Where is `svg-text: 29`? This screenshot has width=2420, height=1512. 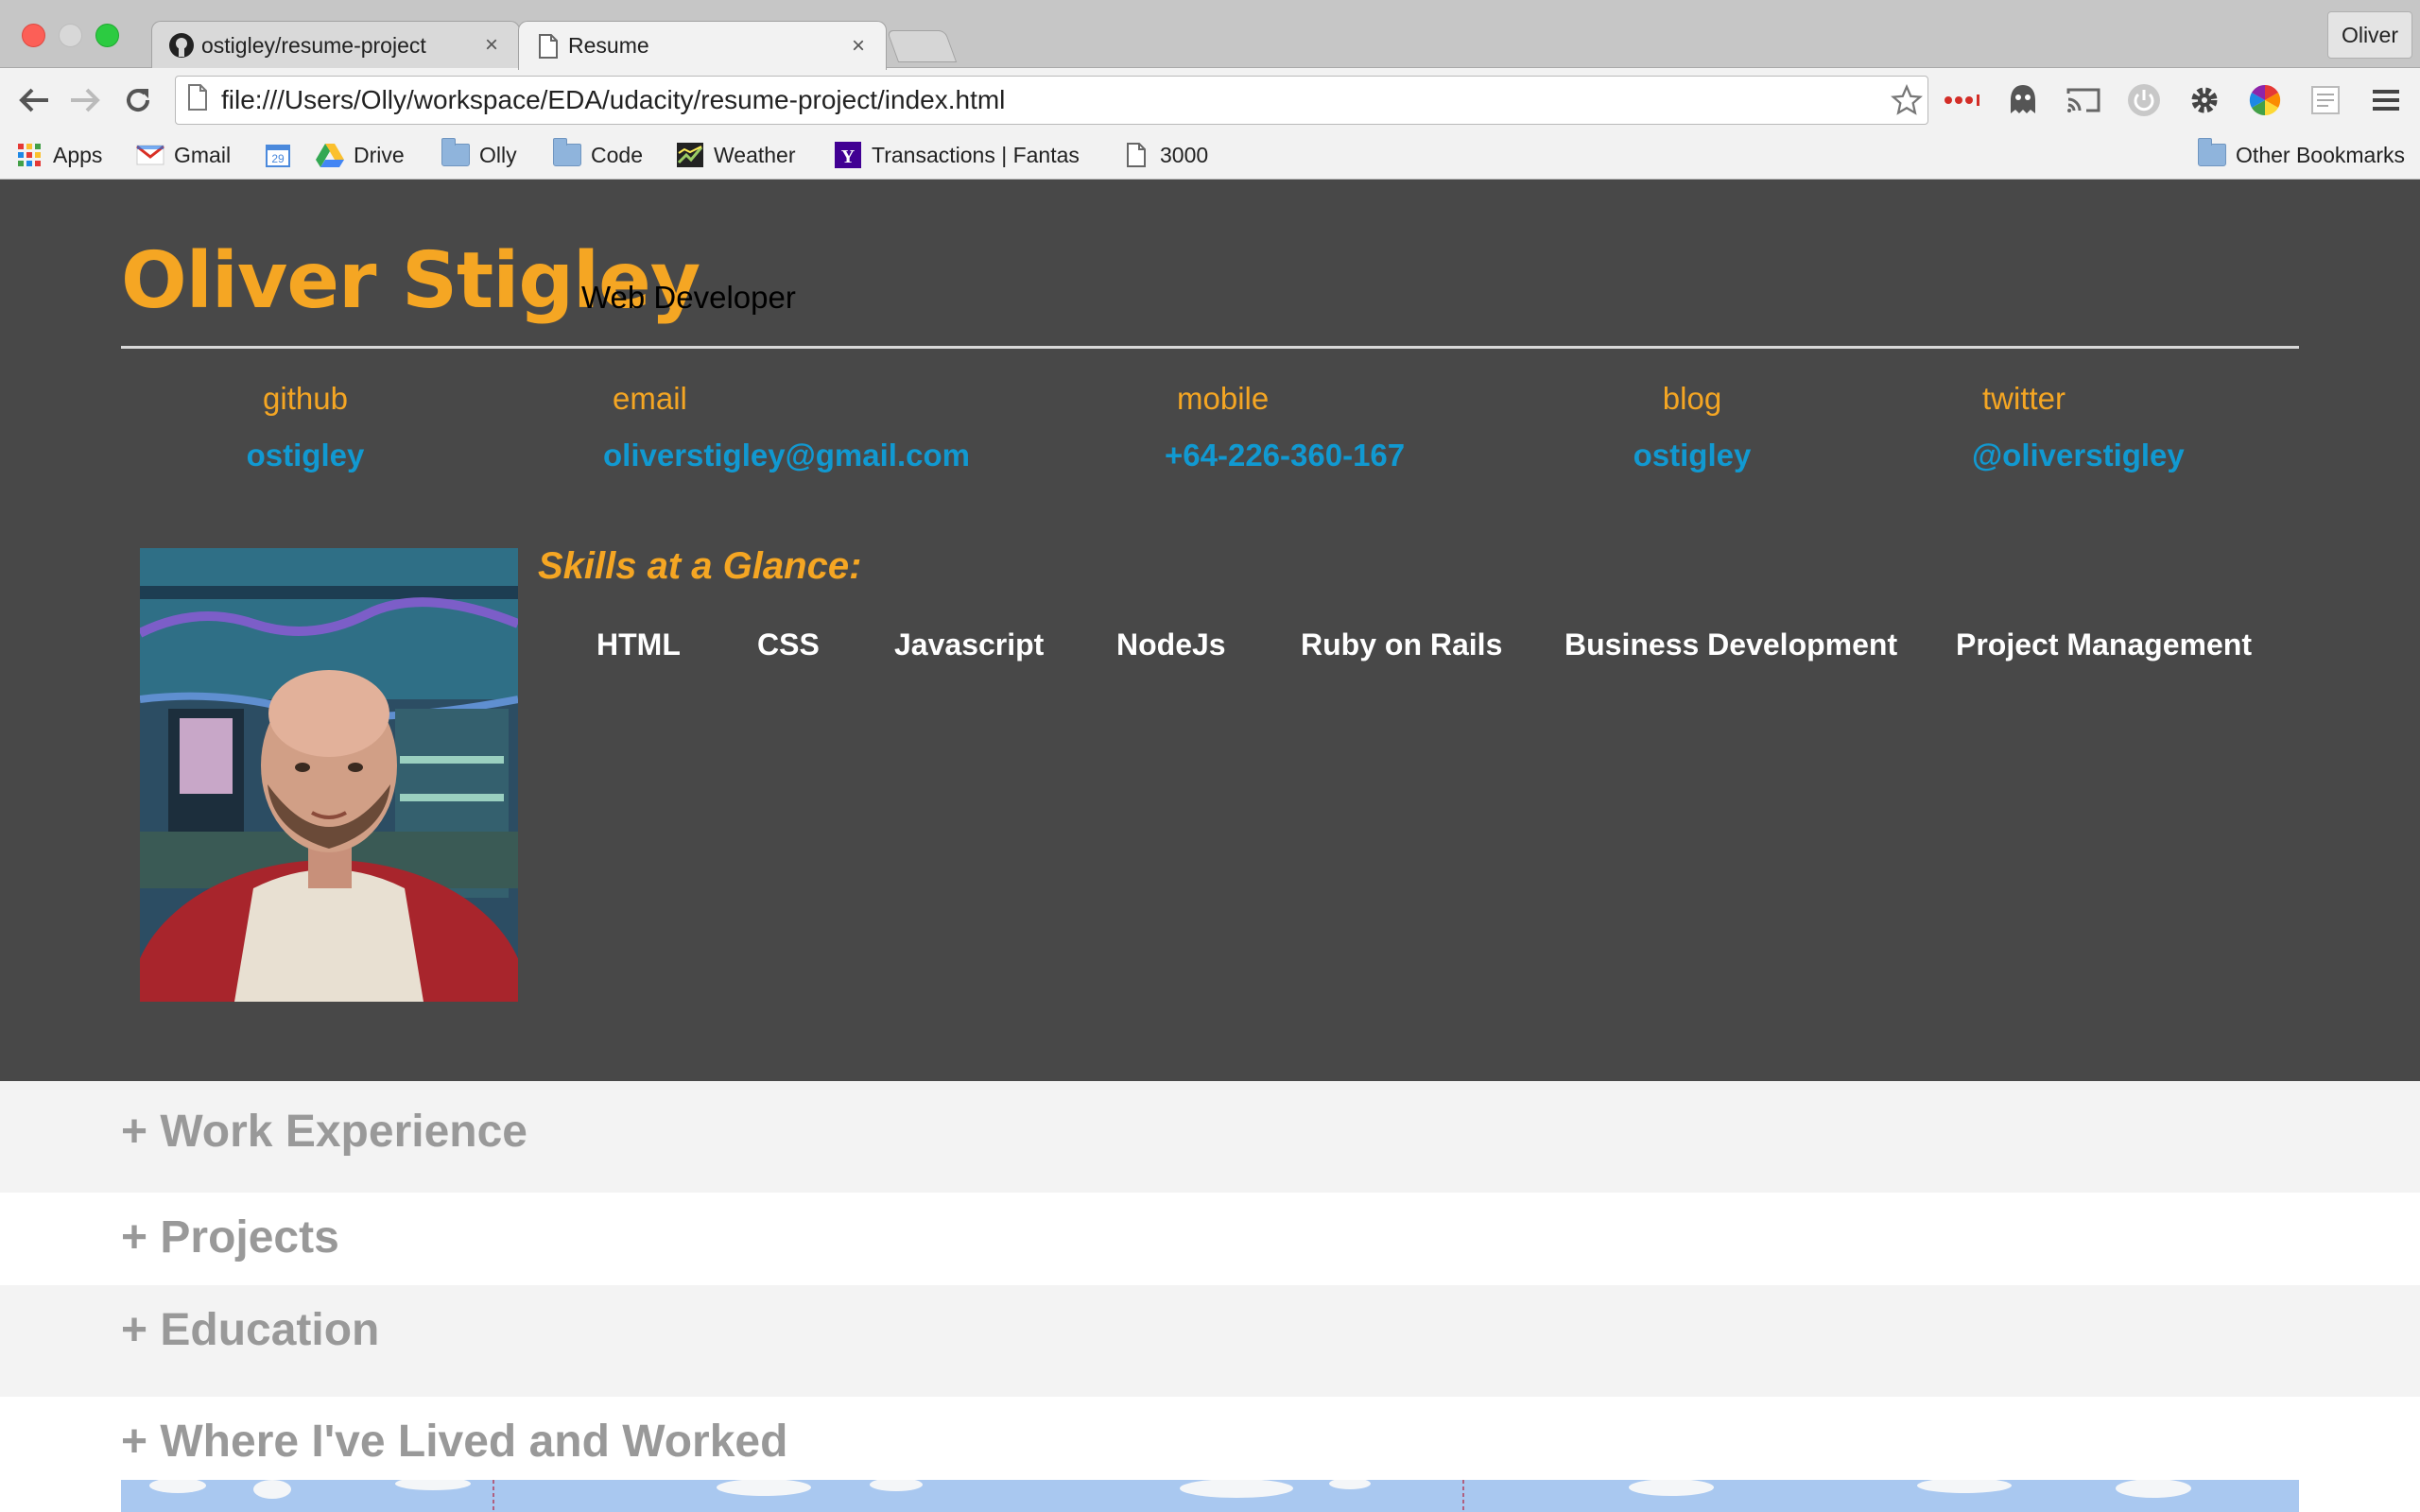
svg-text: 29 is located at coordinates (278, 158).